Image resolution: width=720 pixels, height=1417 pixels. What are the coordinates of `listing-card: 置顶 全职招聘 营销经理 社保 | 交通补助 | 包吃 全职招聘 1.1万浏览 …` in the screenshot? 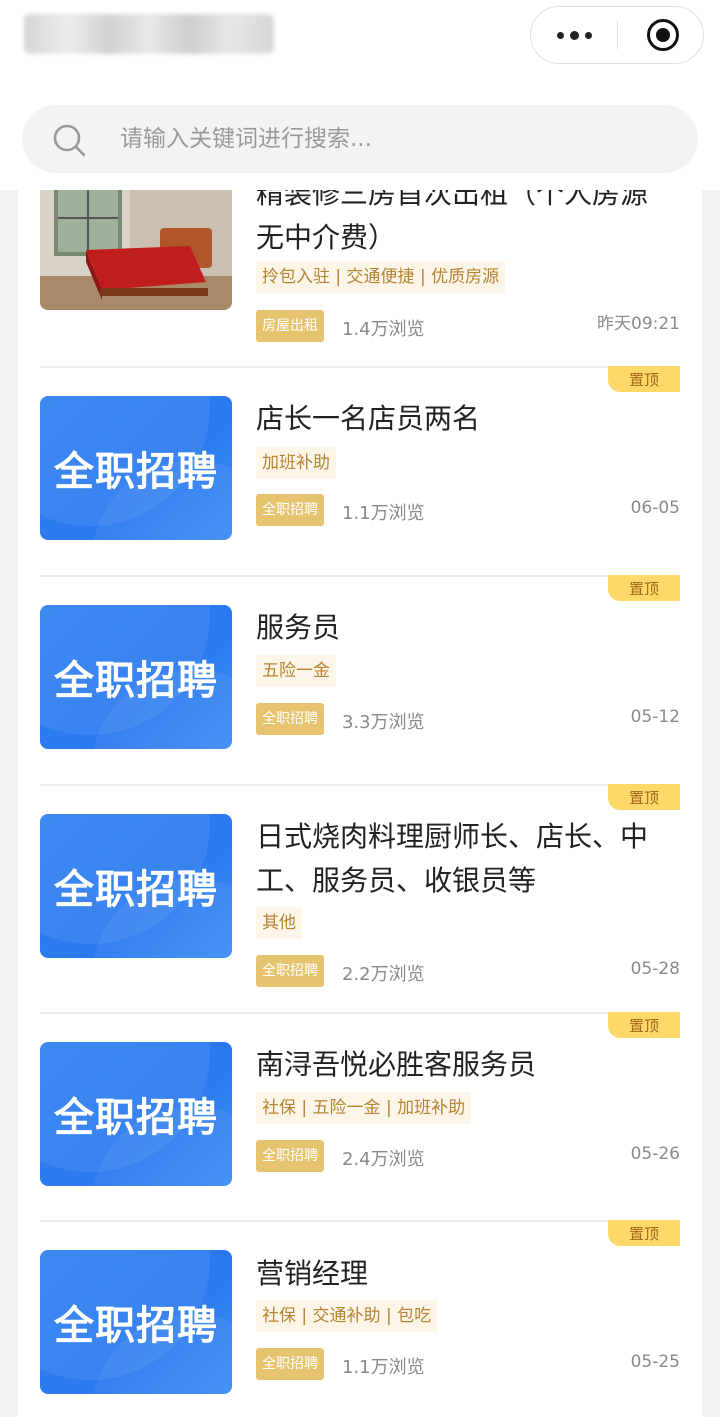 It's located at (360, 1318).